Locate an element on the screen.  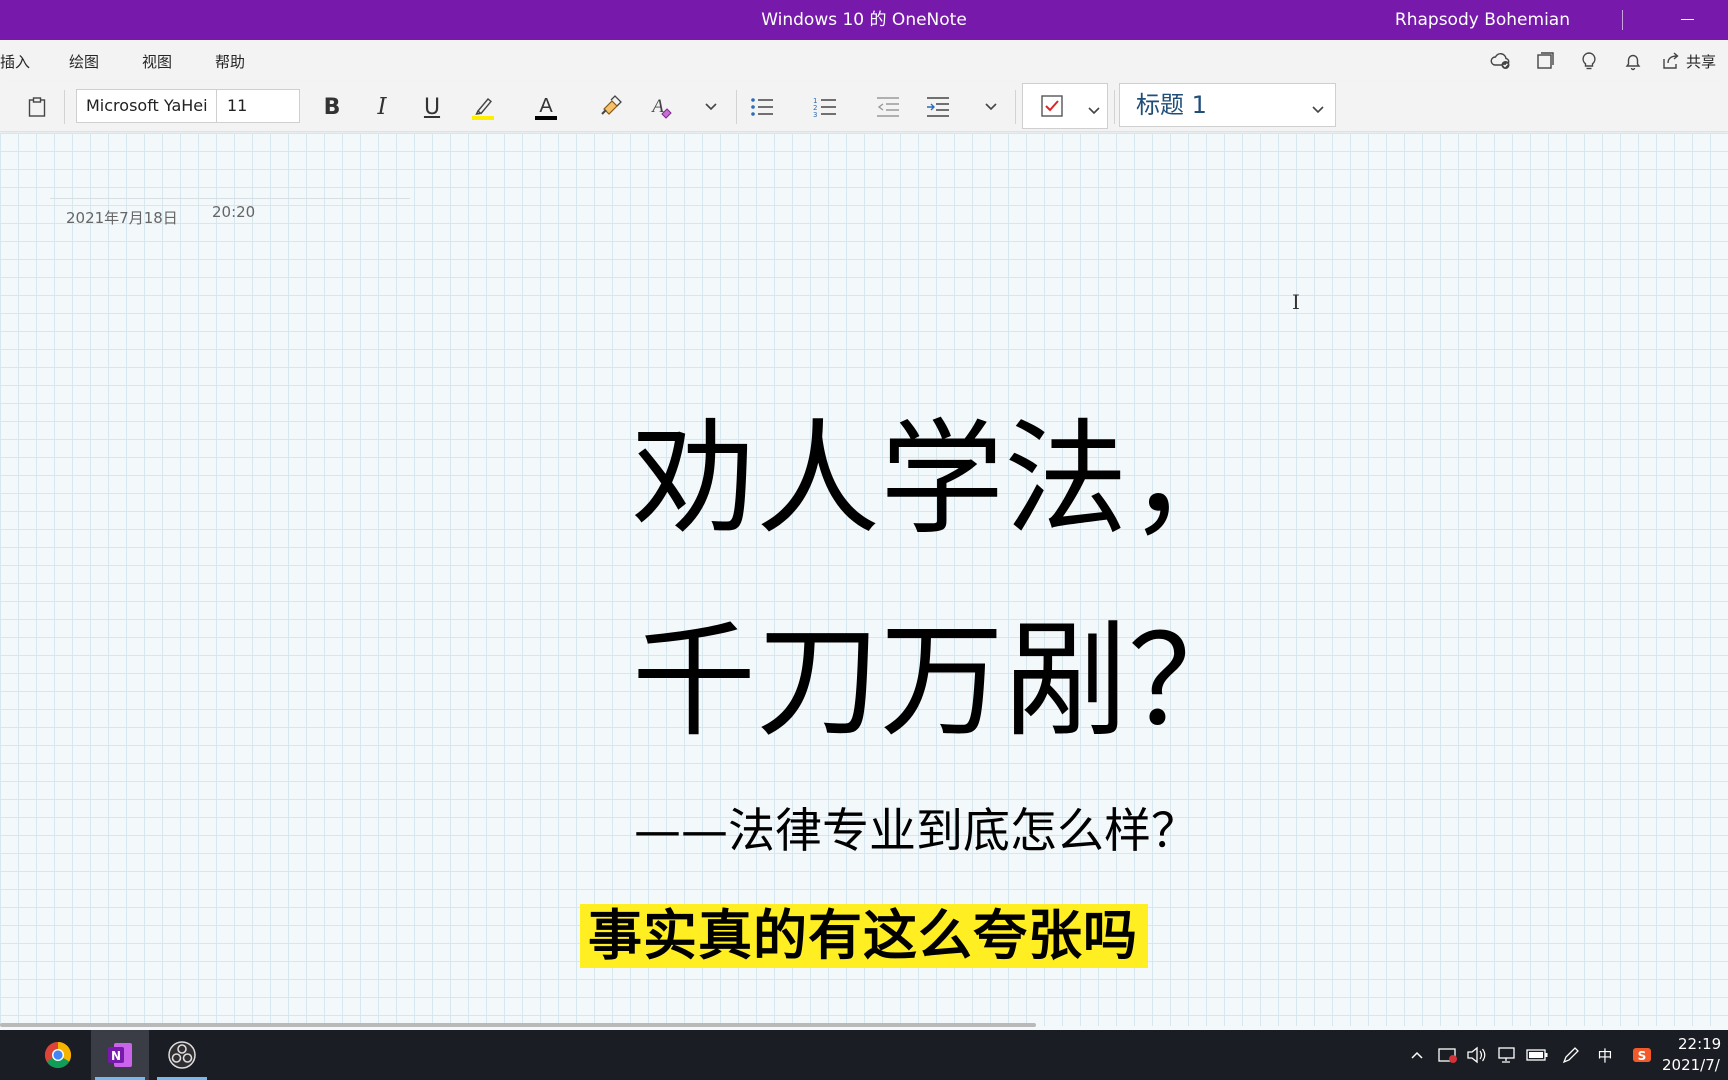
numbering-button: 123 is located at coordinates (825, 107).